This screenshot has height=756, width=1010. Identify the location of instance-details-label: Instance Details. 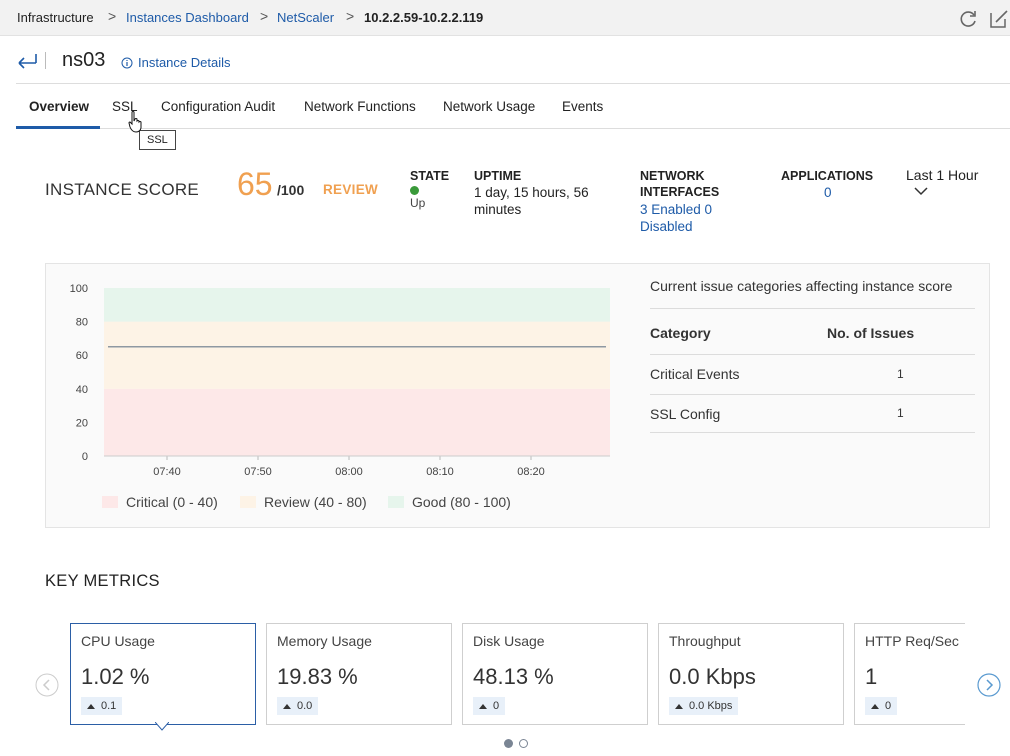
(184, 62).